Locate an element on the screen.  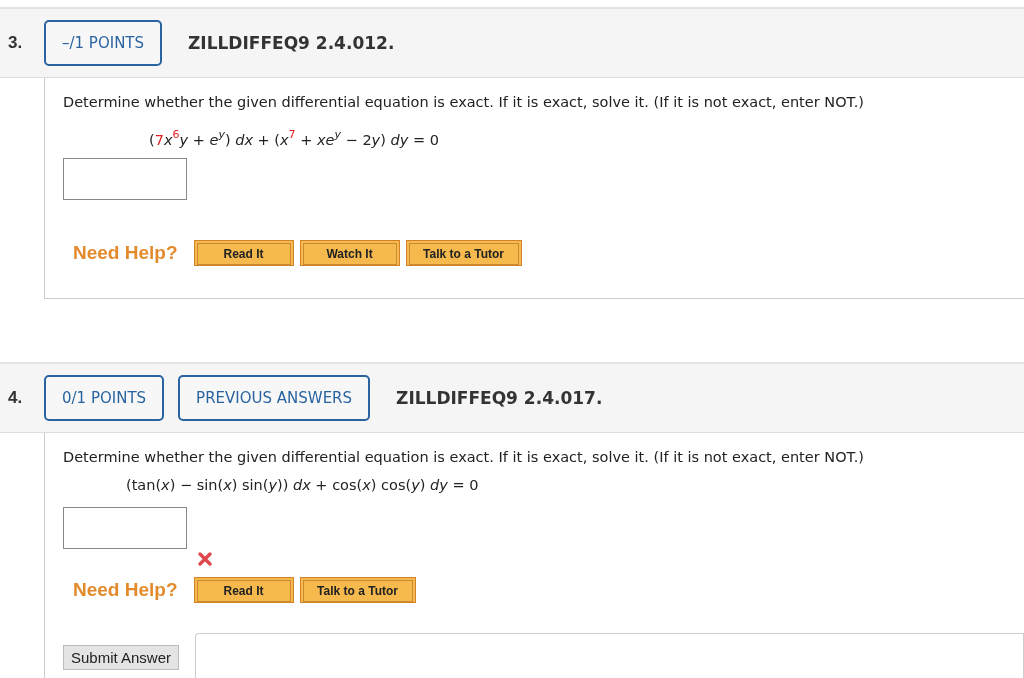
points-label: –/1 POINTS is located at coordinates (103, 43).